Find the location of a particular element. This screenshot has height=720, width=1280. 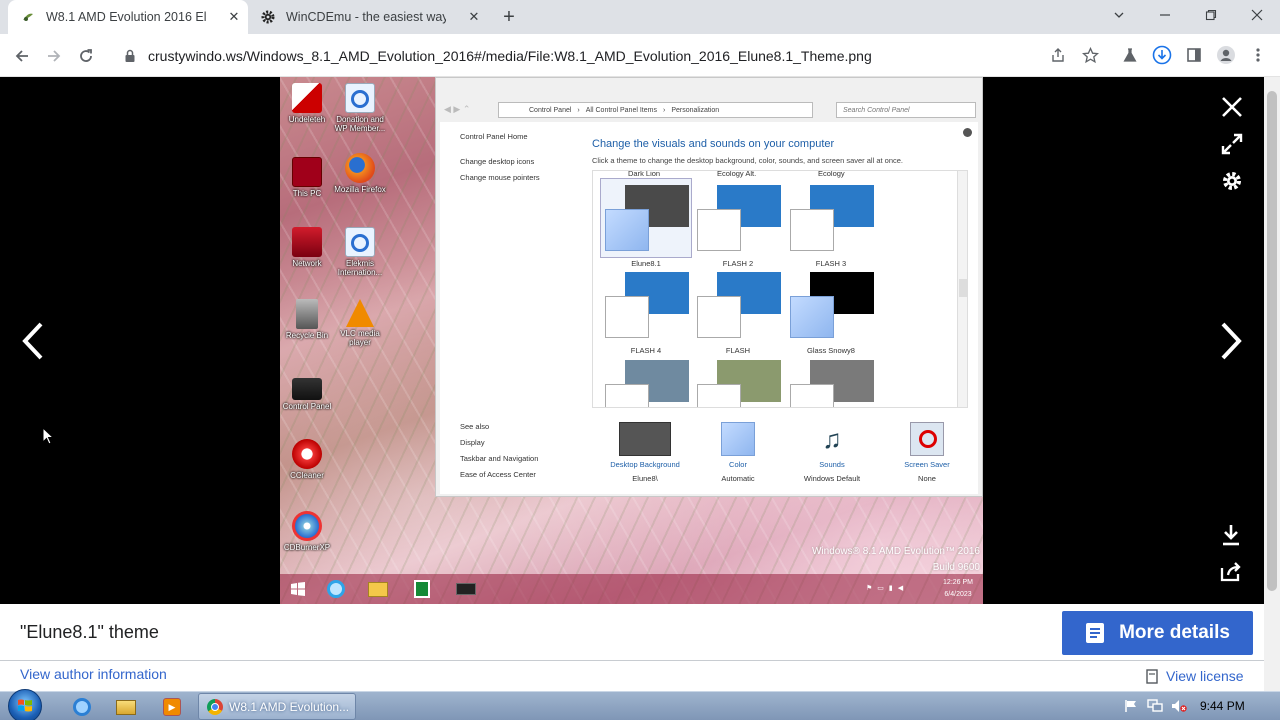

win8-clock: 12:26 PM 6/4/2023 is located at coordinates (958, 588).